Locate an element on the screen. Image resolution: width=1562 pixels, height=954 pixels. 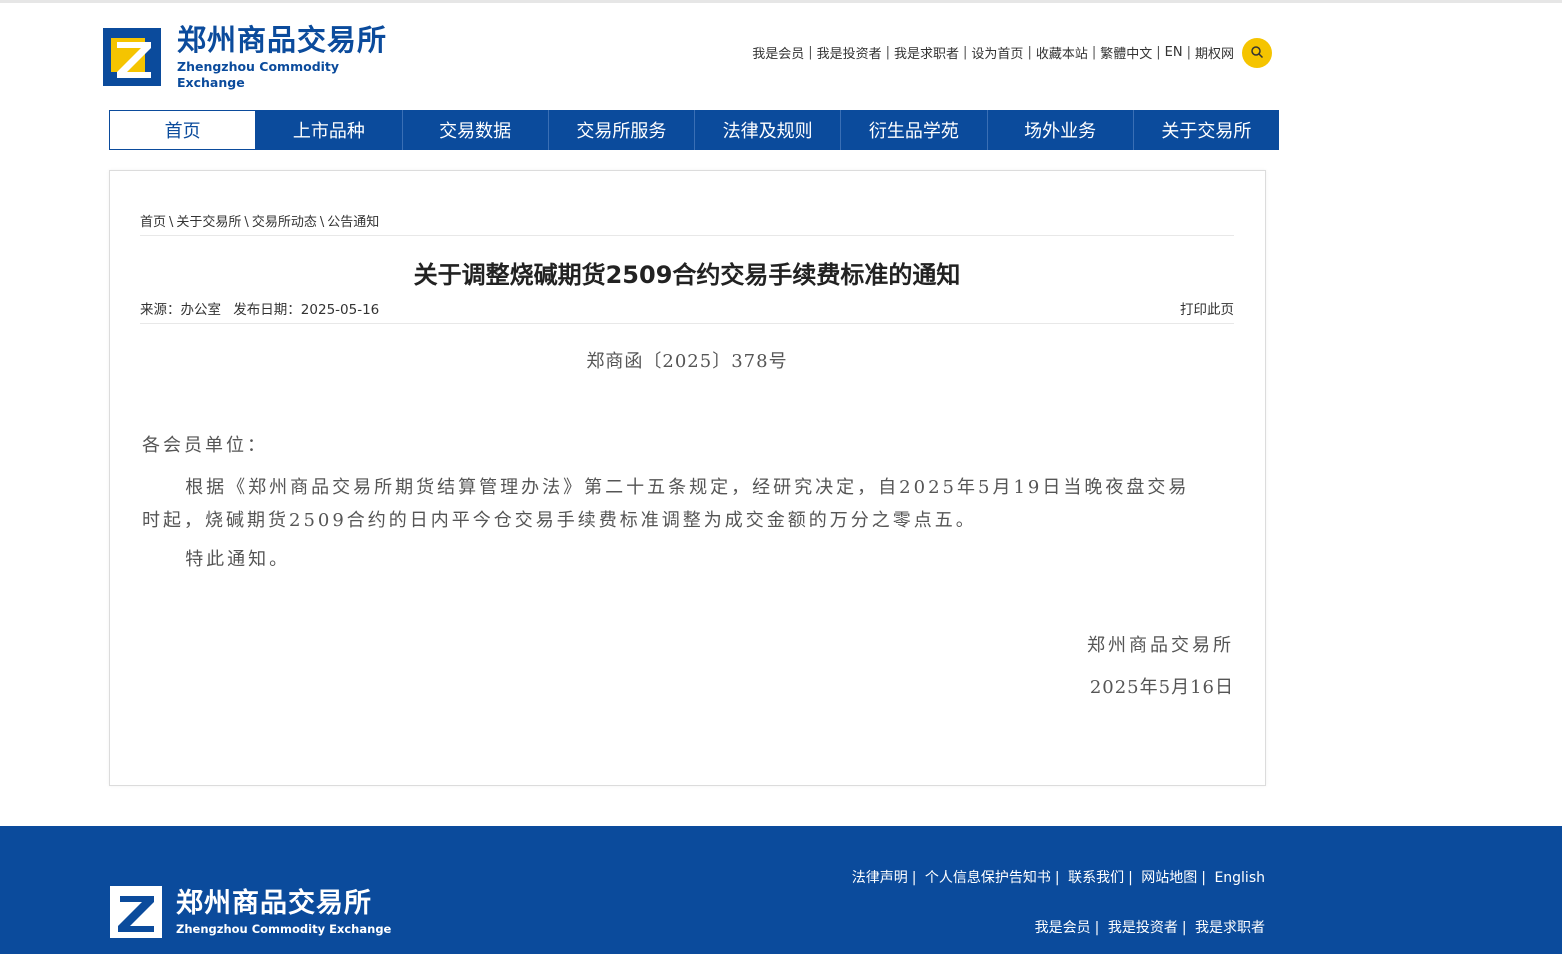
nav-listed-products: 上市品种 is located at coordinates (329, 130).